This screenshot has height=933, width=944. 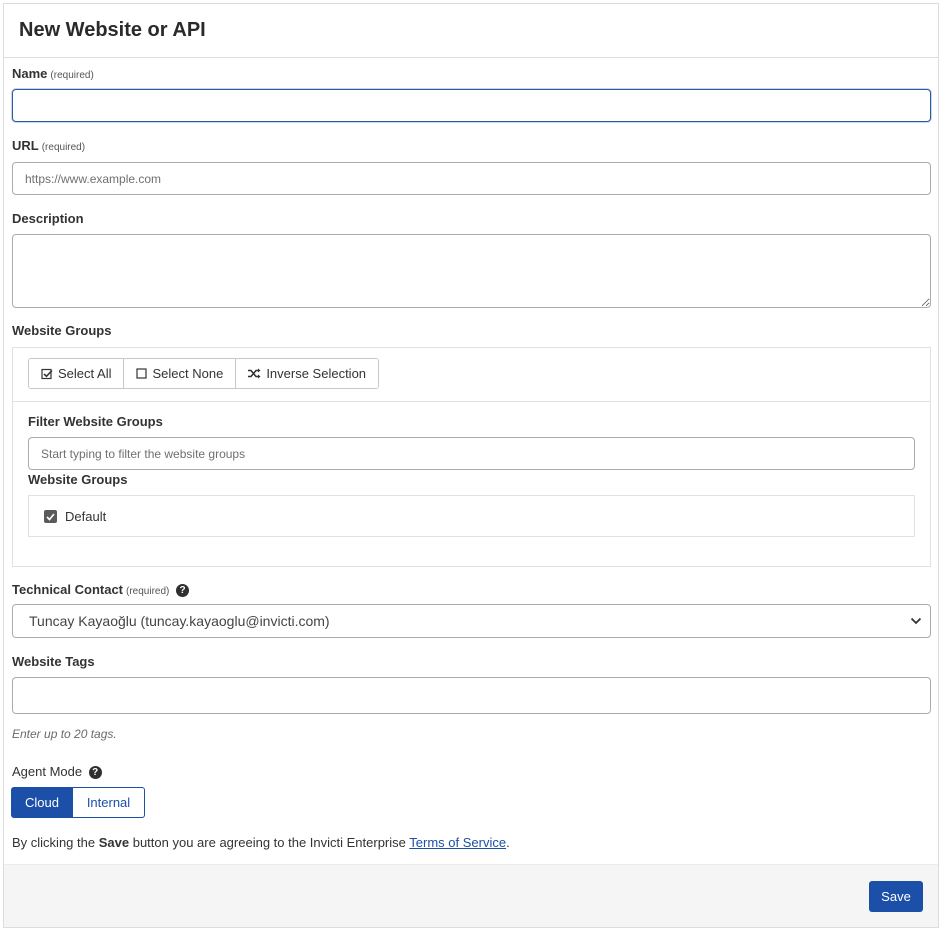 I want to click on inverse-selection-button: Inverse Selection, so click(x=307, y=373).